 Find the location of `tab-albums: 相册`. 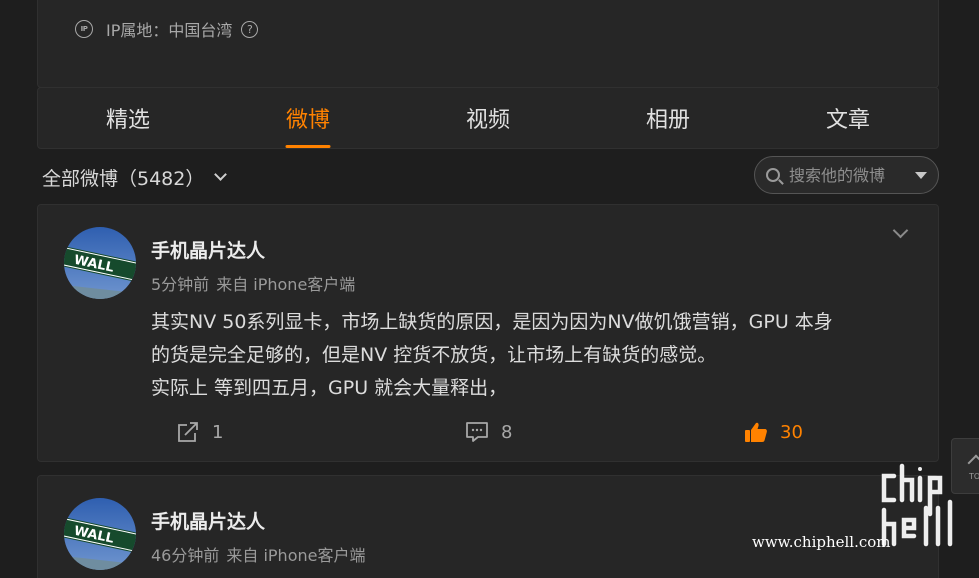

tab-albums: 相册 is located at coordinates (668, 118).